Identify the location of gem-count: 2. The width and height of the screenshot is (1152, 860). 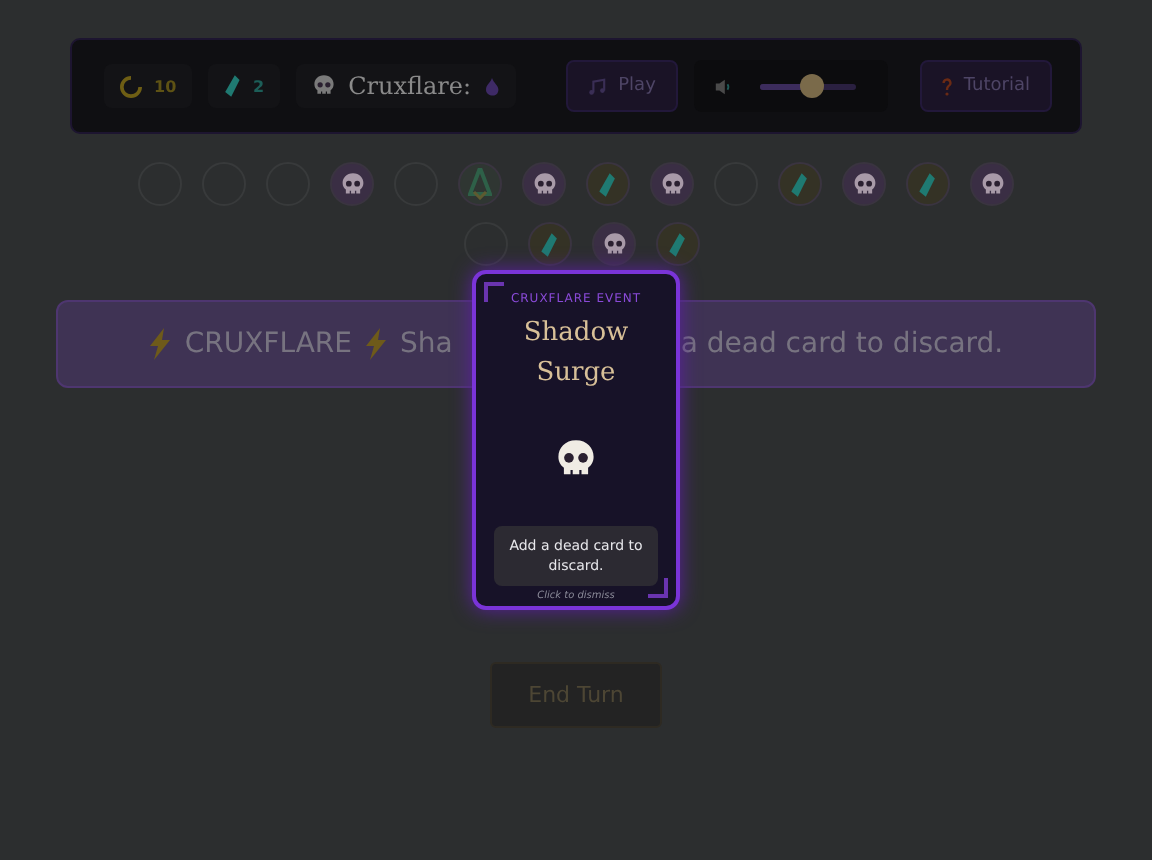
(259, 86).